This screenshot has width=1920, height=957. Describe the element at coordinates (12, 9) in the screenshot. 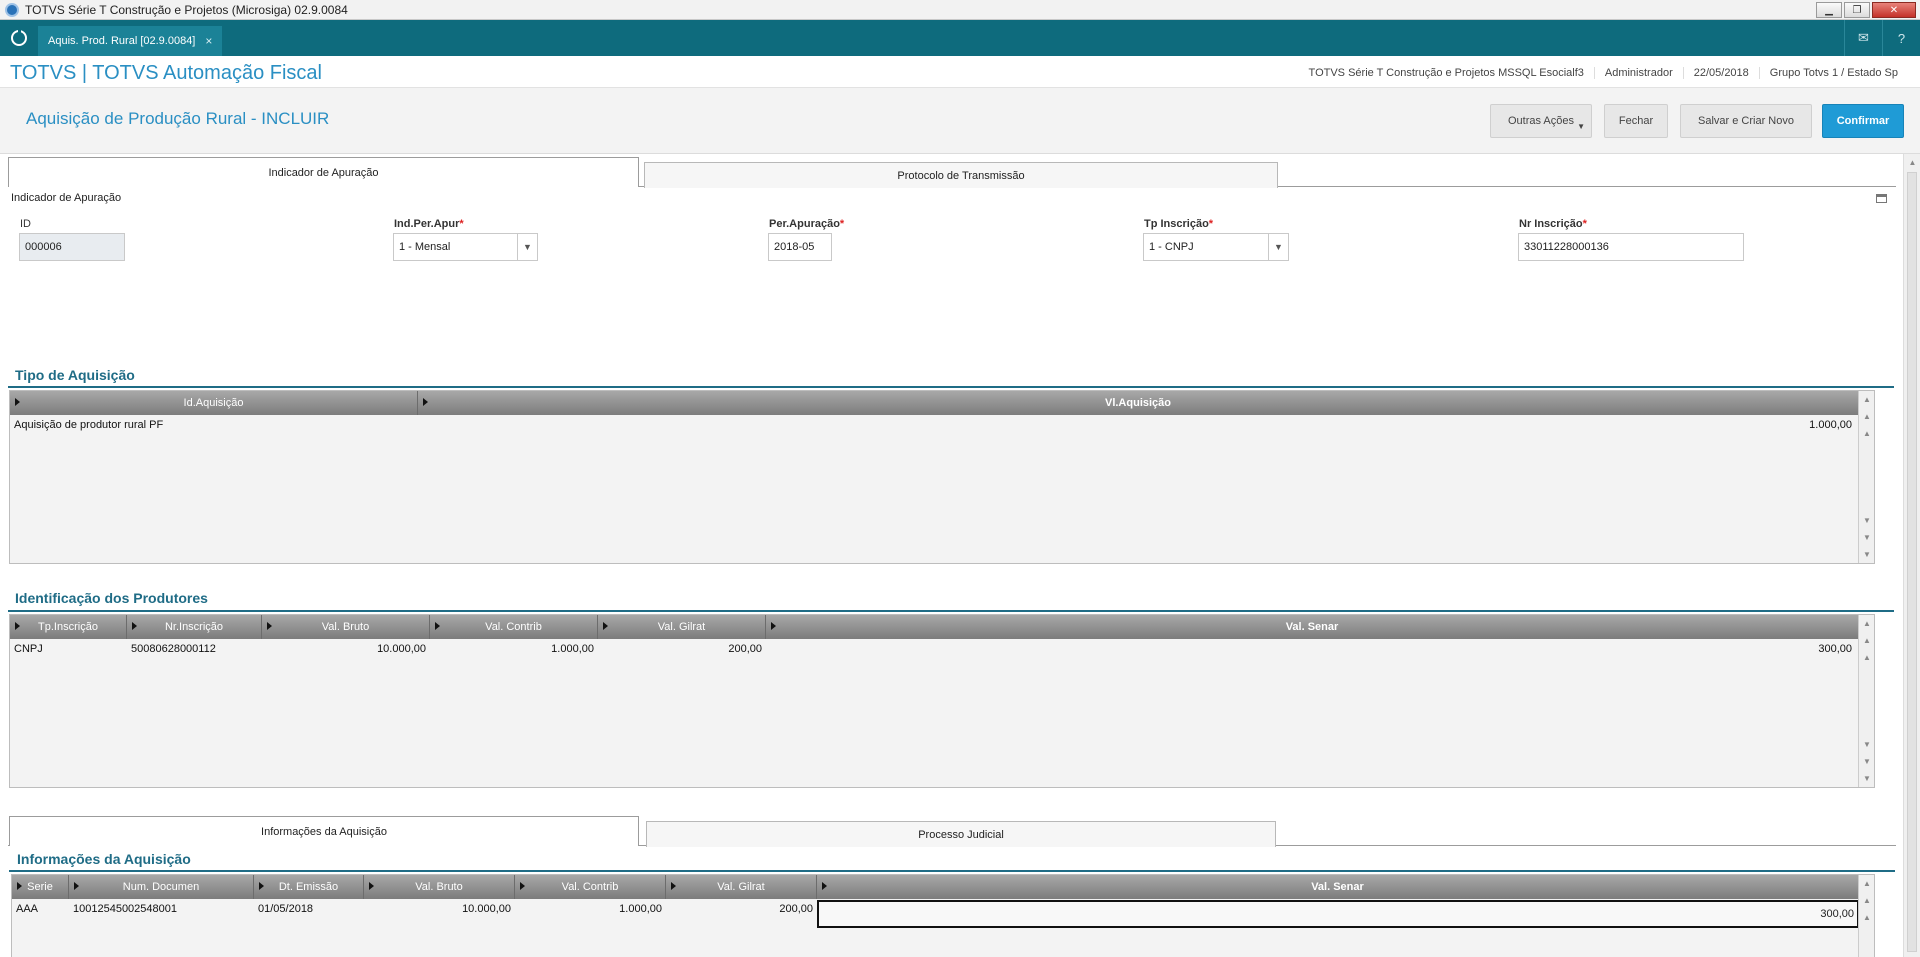

I see `app-logo-icon` at that location.